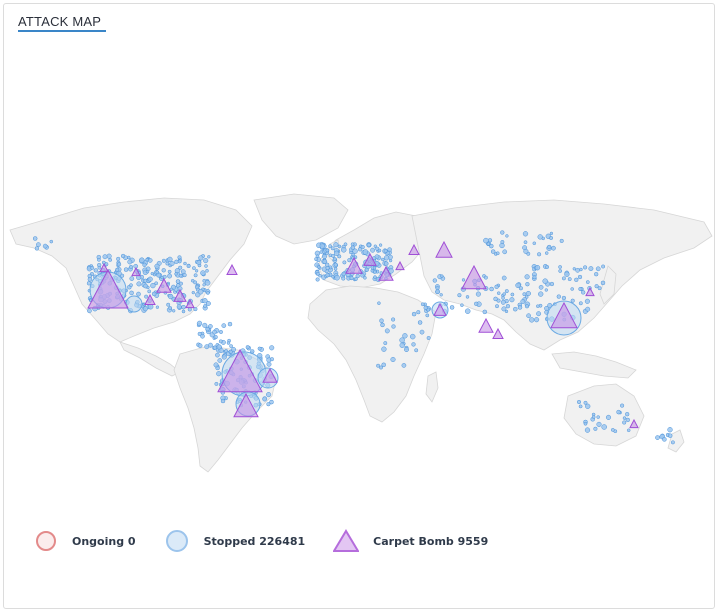 Image resolution: width=720 pixels, height=614 pixels. I want to click on legend-item-stopped: Stopped 226481, so click(235, 541).